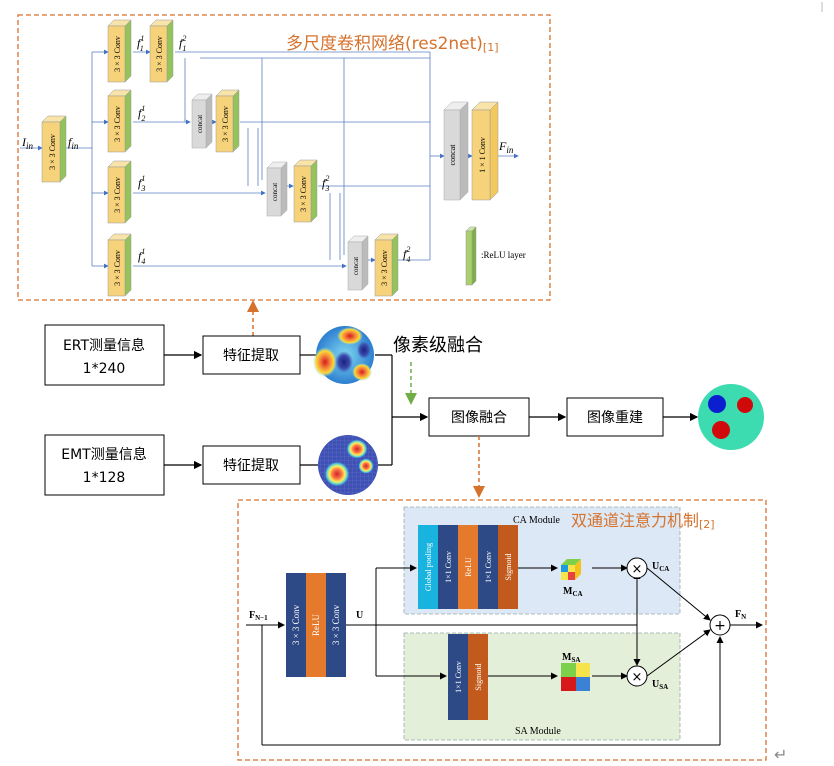 This screenshot has height=766, width=834. I want to click on res2net-concat-2: concat, so click(202, 121).